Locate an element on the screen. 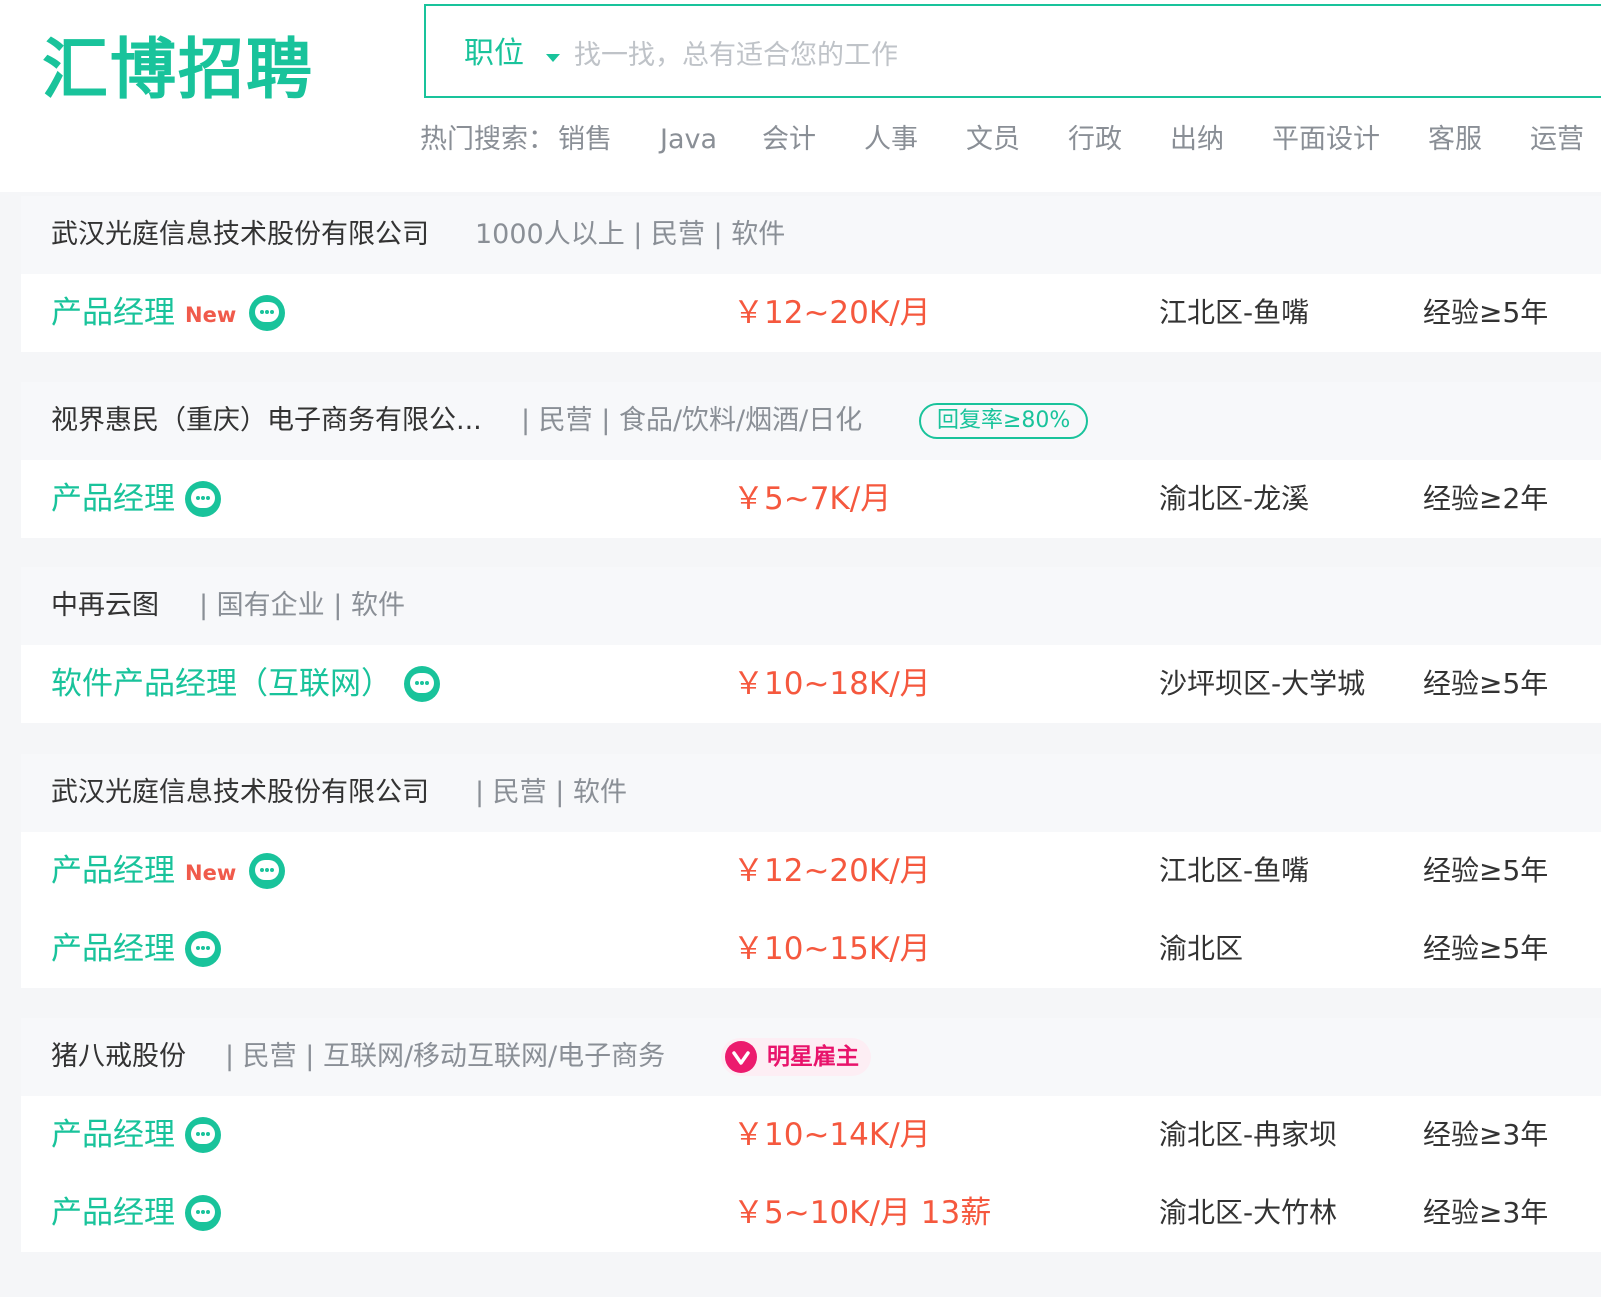 The height and width of the screenshot is (1297, 1601). hot-search-item: 文员 is located at coordinates (993, 140).